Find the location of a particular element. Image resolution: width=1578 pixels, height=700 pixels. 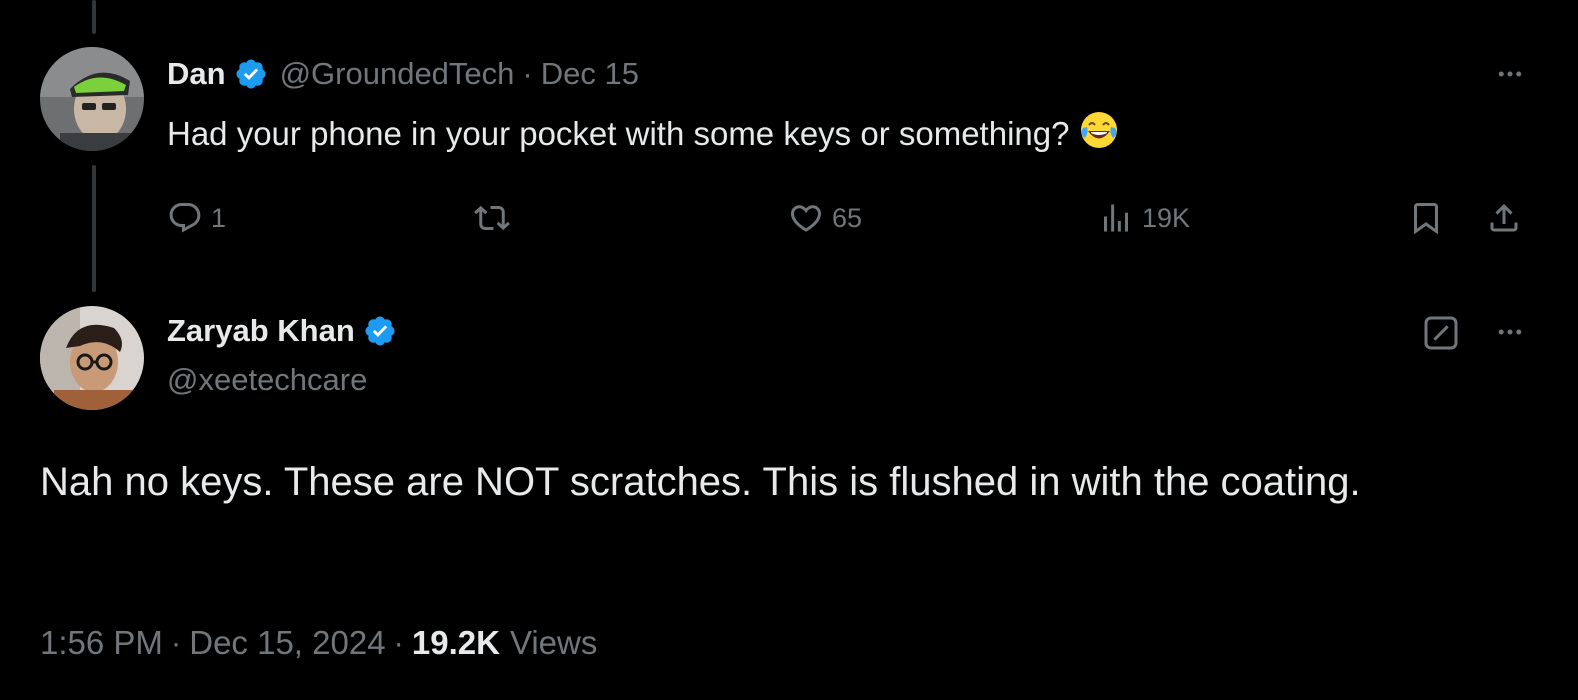

retweet-icon is located at coordinates (492, 218).